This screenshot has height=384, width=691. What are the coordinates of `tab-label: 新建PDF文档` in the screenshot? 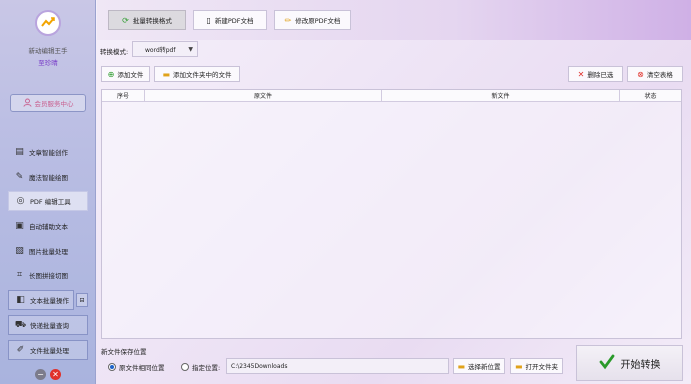 It's located at (234, 21).